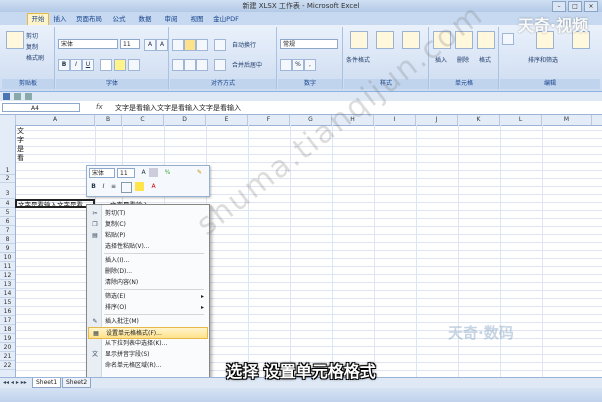 This screenshot has height=402, width=602. Describe the element at coordinates (185, 120) in the screenshot. I see `column-header: D` at that location.